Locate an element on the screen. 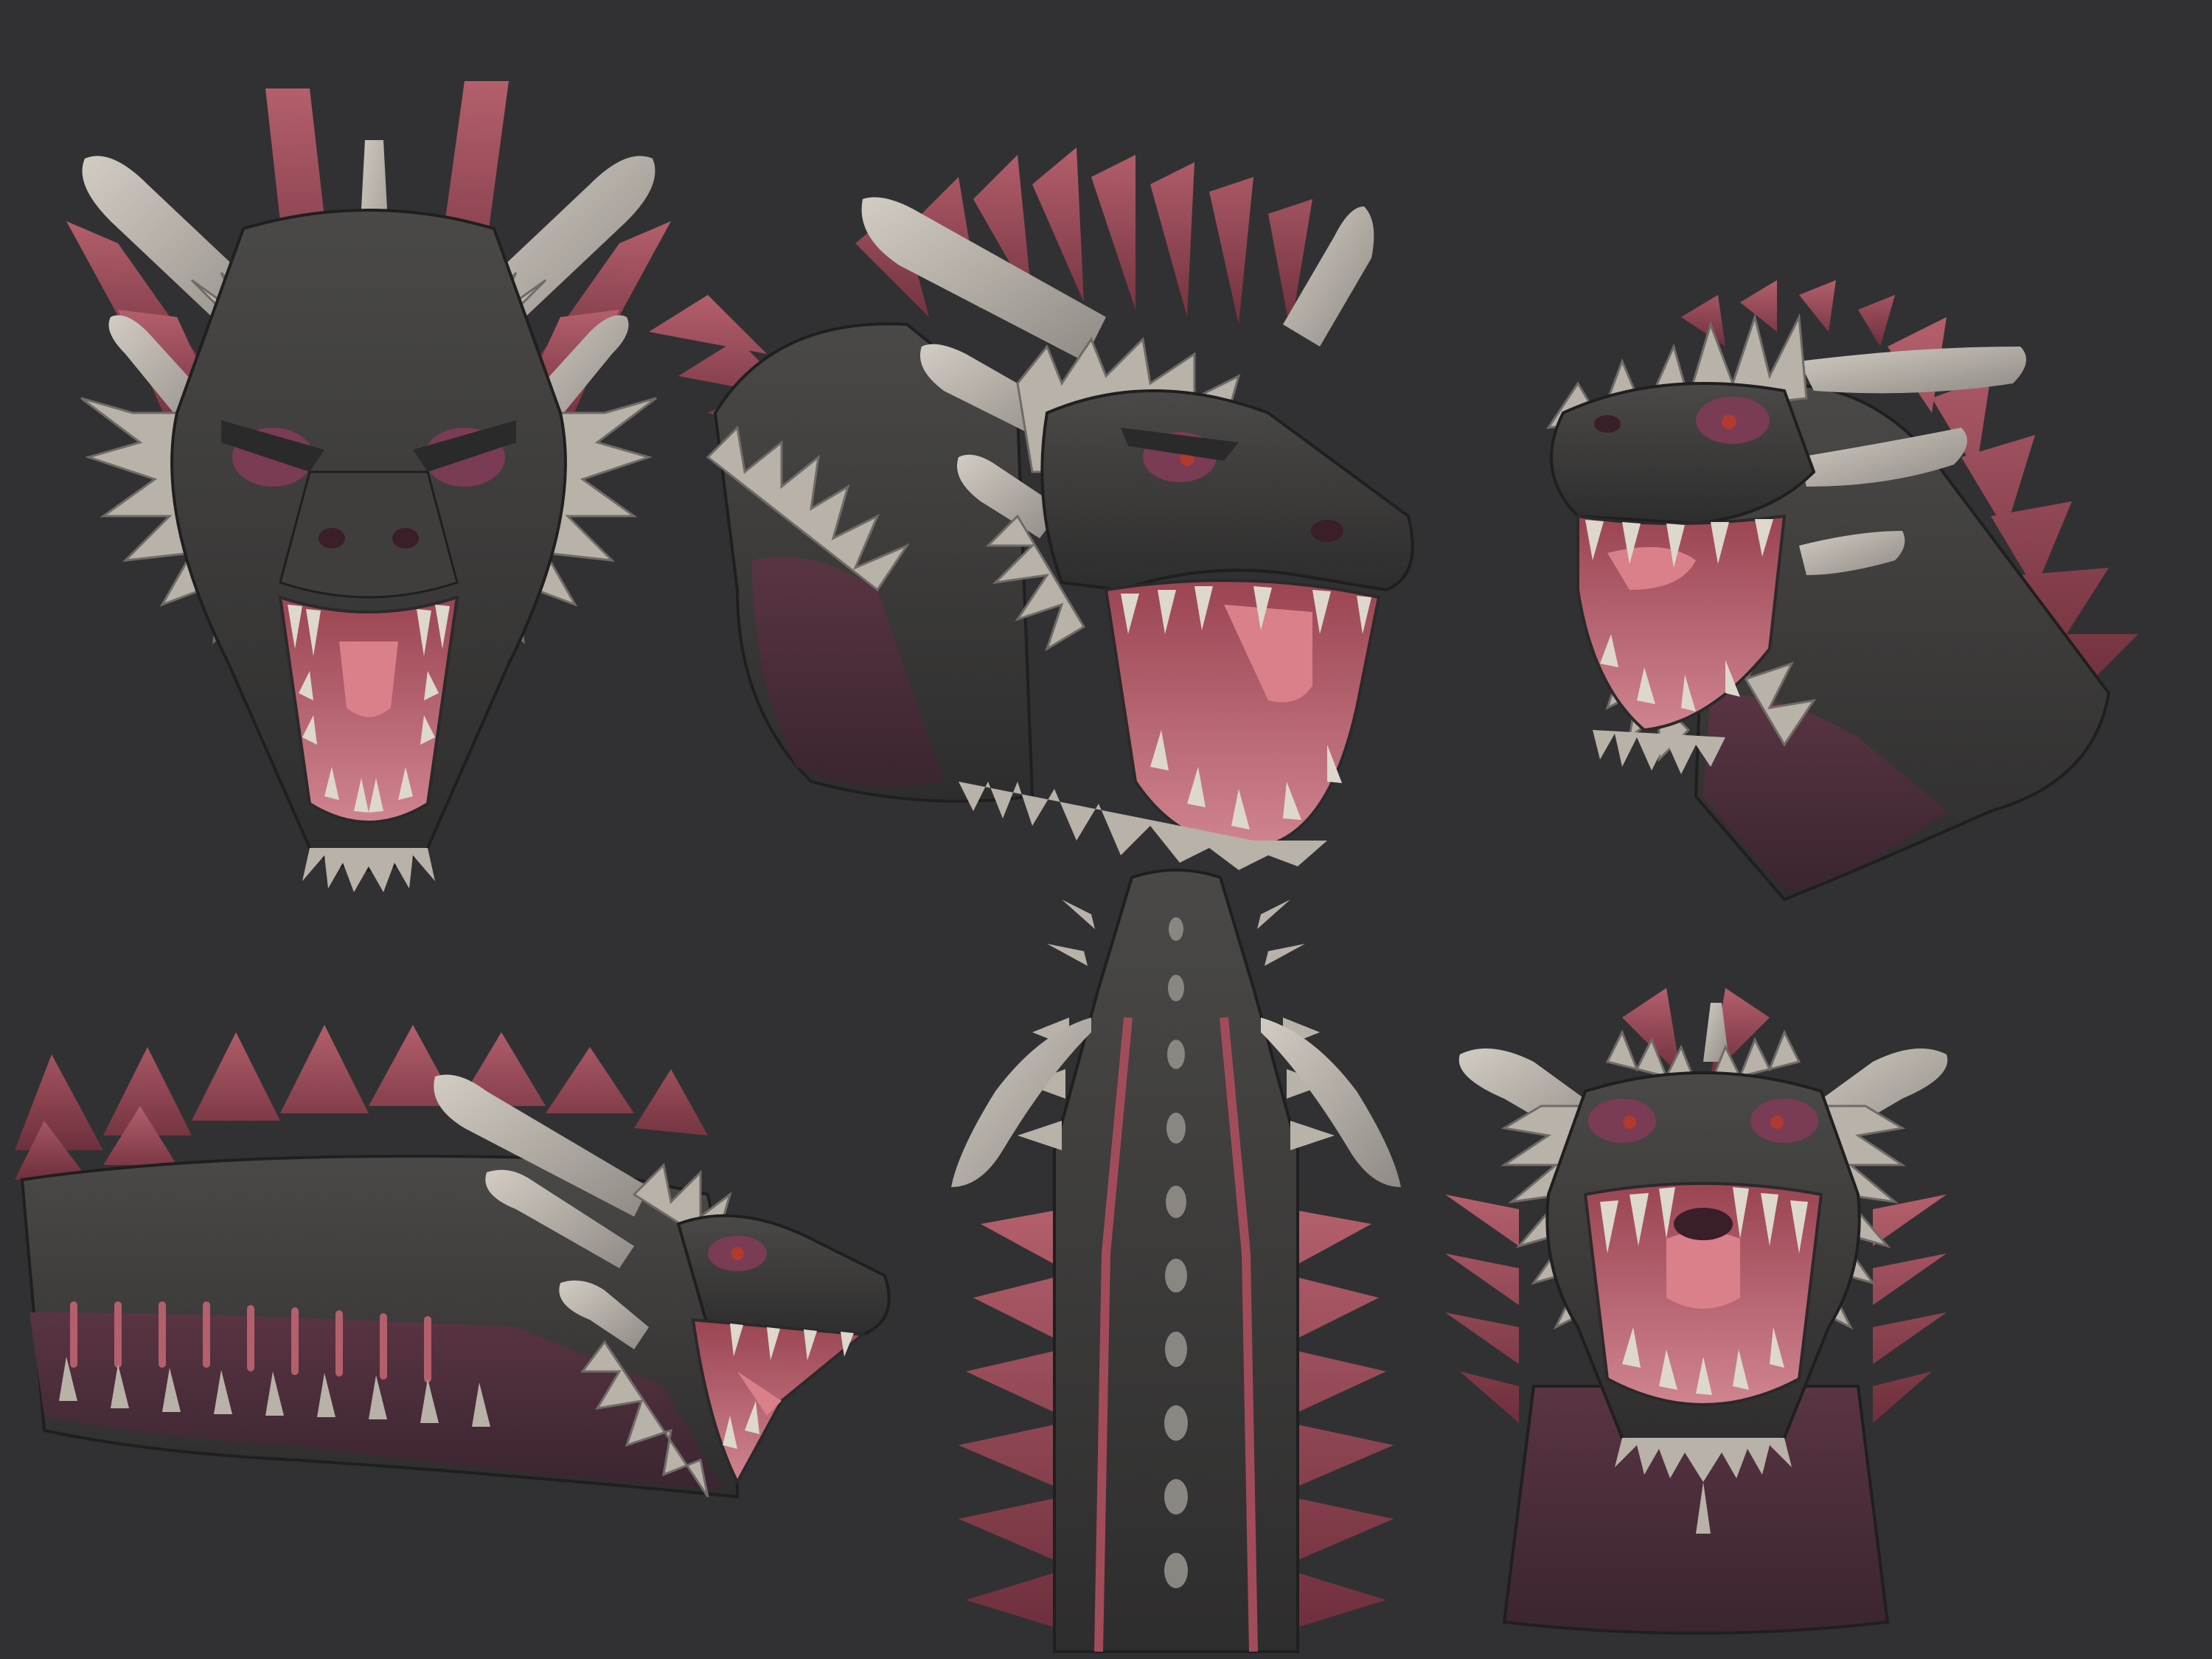 Image resolution: width=2212 pixels, height=1659 pixels. throat-opening is located at coordinates (1703, 1224).